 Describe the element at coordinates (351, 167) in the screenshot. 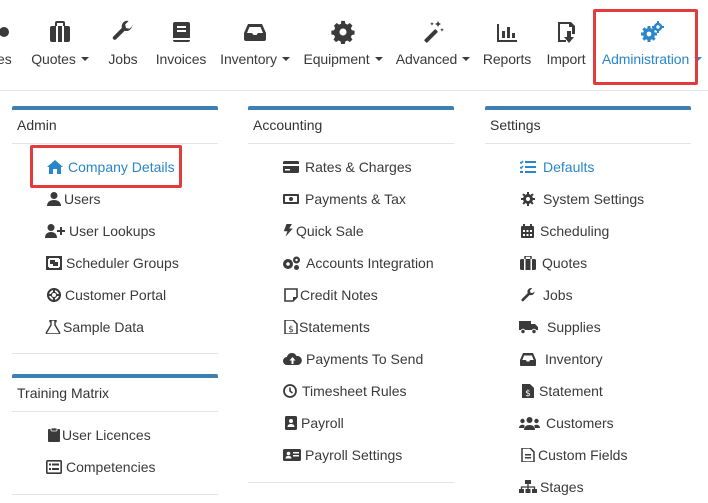

I see `menu-item-rates-charges: Rates & Charges` at that location.